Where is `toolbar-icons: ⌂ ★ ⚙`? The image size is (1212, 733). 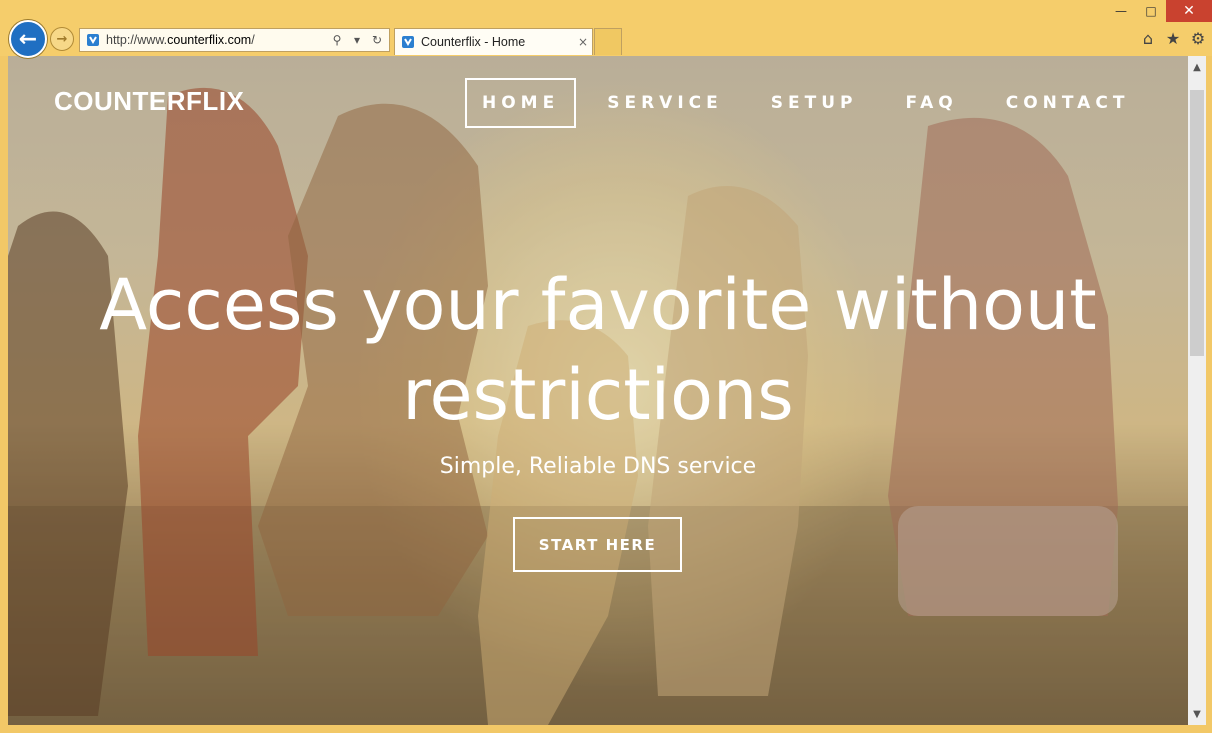
toolbar-icons: ⌂ ★ ⚙ is located at coordinates (1173, 38).